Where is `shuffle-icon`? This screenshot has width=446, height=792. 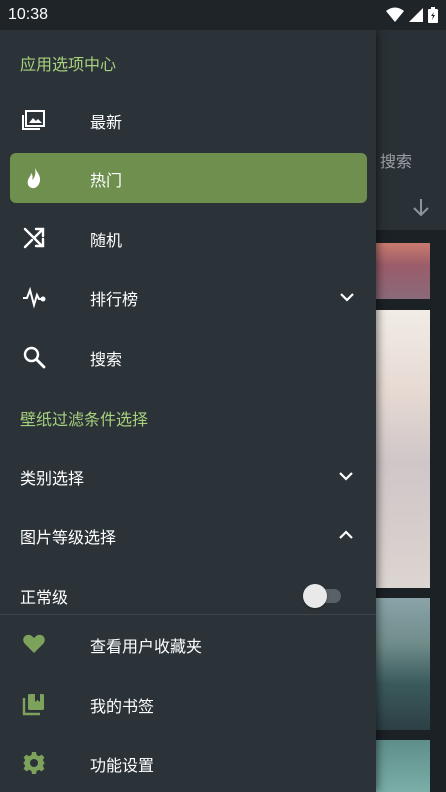 shuffle-icon is located at coordinates (34, 238).